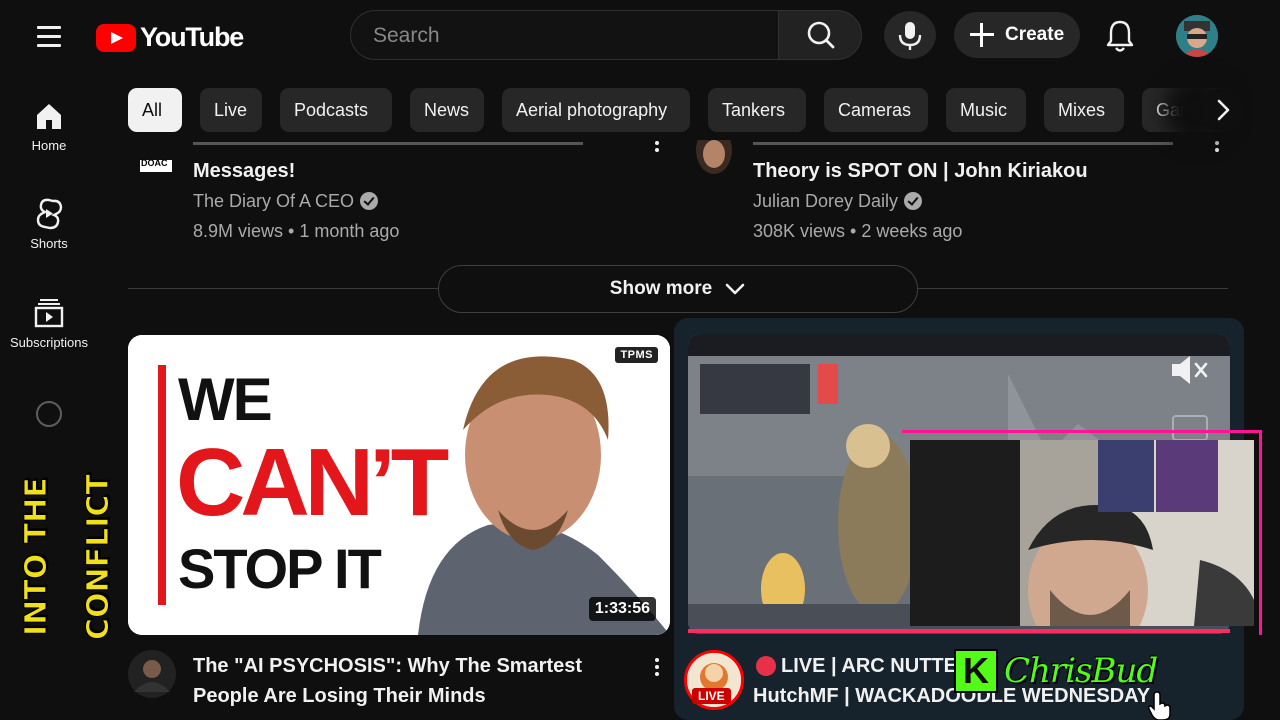 This screenshot has height=720, width=1280. What do you see at coordinates (636, 355) in the screenshot?
I see `thumbnail-badge: TPMS` at bounding box center [636, 355].